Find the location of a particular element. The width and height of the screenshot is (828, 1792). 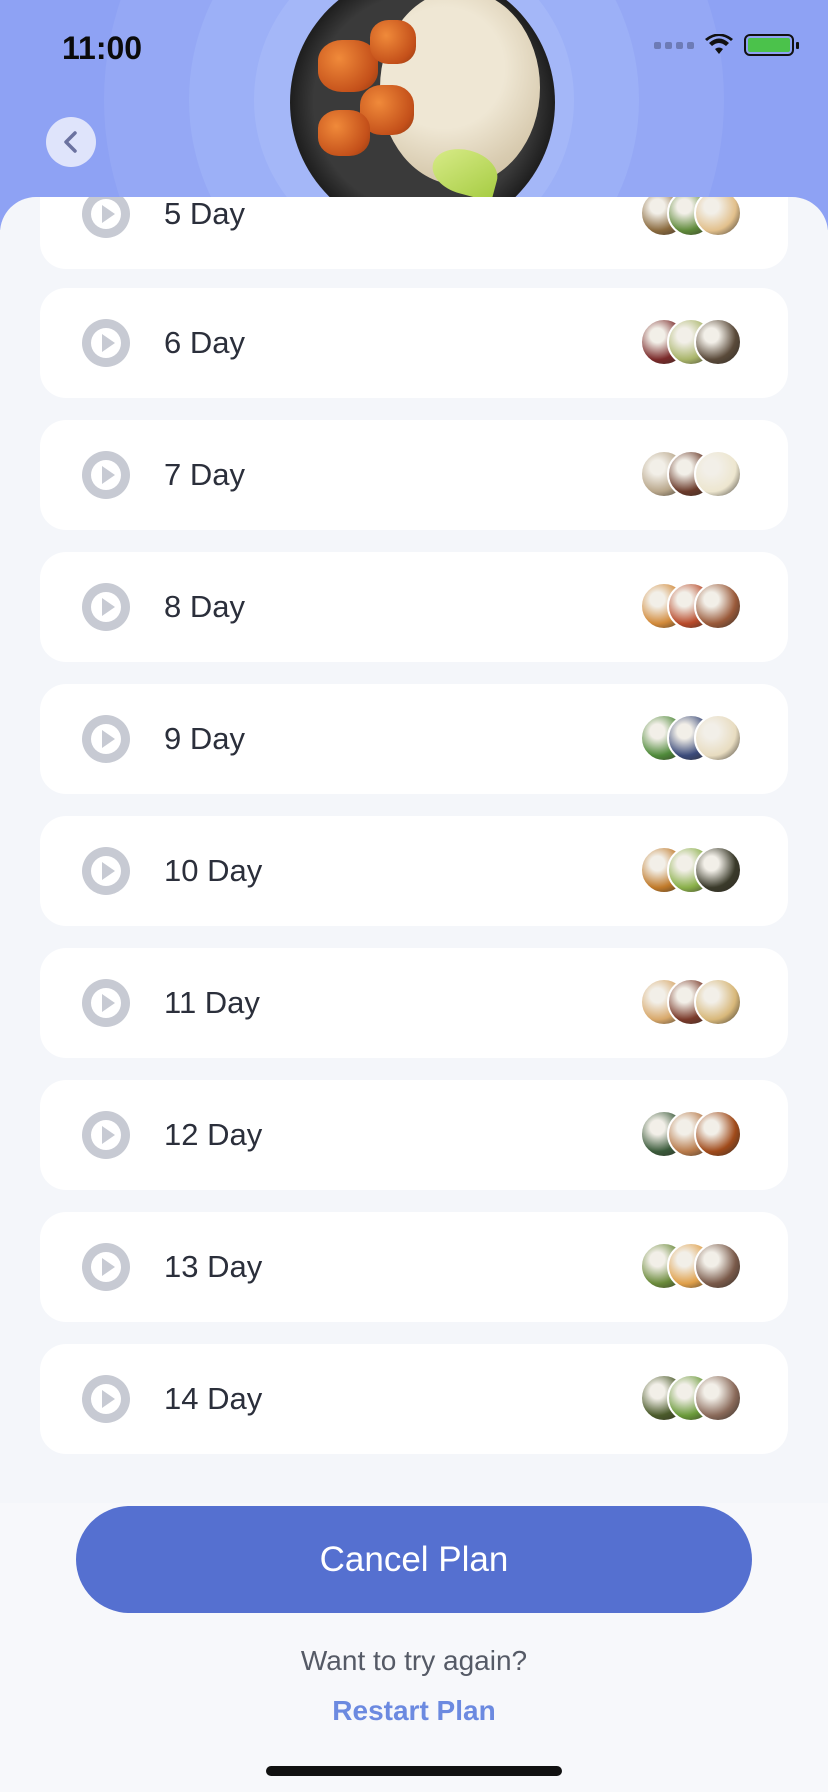

day-row: 9 Day is located at coordinates (414, 739).